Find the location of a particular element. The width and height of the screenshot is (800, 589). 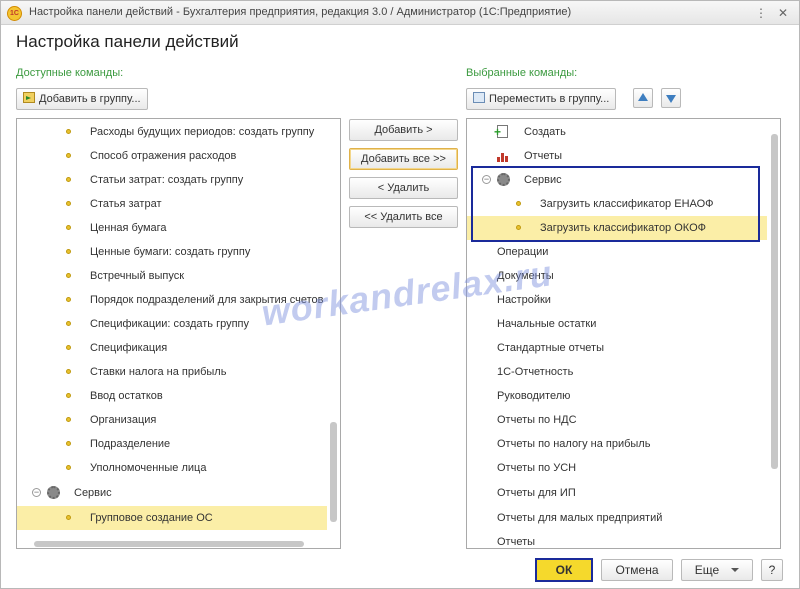

move-up-button is located at coordinates (643, 98).